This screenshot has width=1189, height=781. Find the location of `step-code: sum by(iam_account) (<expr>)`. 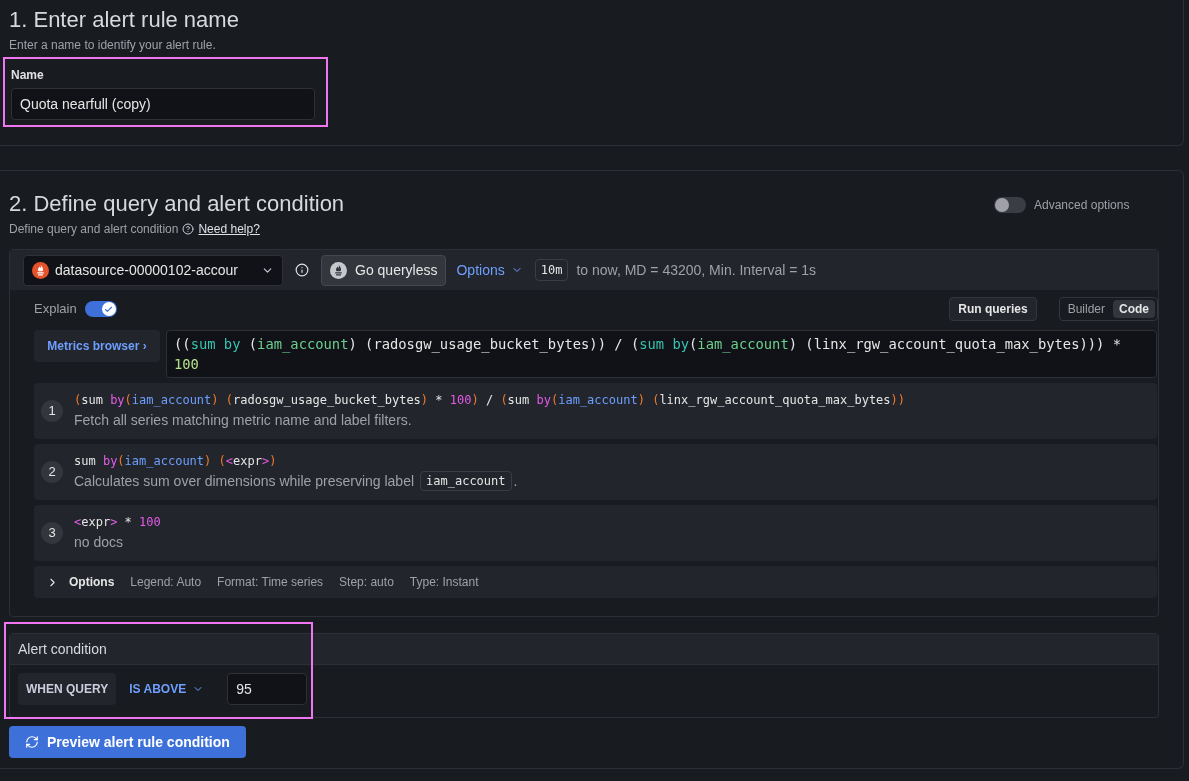

step-code: sum by(iam_account) (<expr>) is located at coordinates (176, 461).